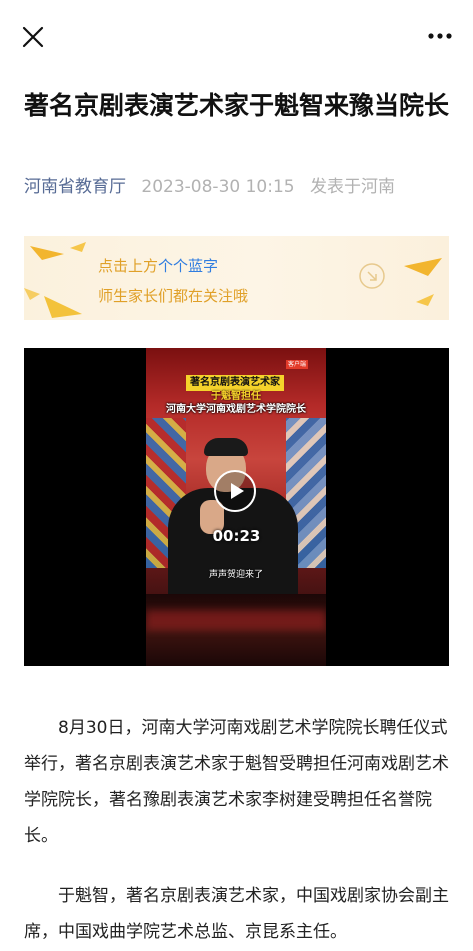 The width and height of the screenshot is (473, 951). Describe the element at coordinates (235, 383) in the screenshot. I see `video-caption-line-1: 著名京剧表演艺术家` at that location.